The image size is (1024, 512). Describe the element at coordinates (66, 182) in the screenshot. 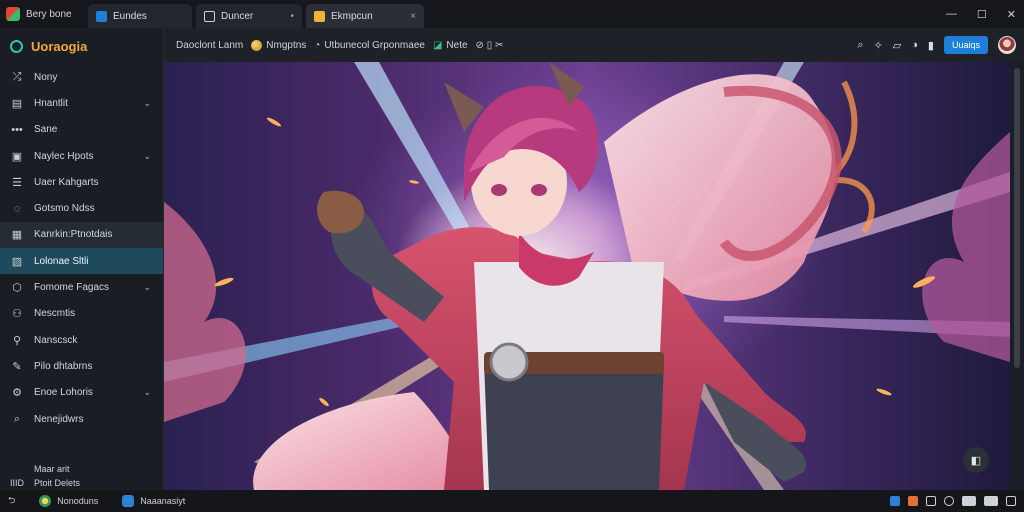

I see `sidebar-item-label: Uaer Kahgarts` at that location.